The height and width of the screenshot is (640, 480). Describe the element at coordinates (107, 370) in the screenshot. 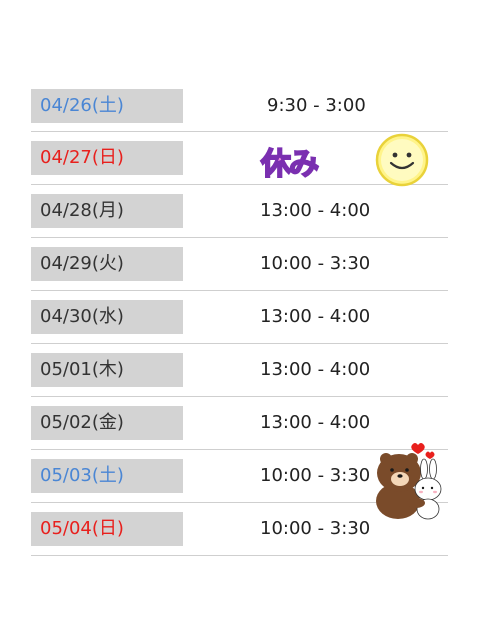

I see `date-label: 05/01(木)` at that location.